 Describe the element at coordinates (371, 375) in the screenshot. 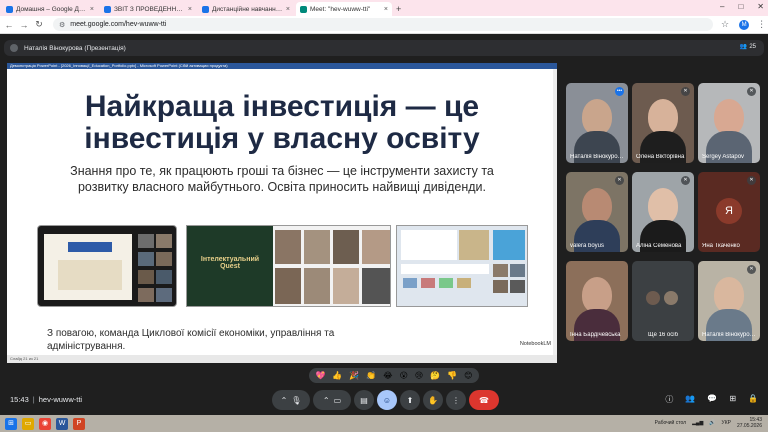

I see `reaction-clap: 👏` at that location.